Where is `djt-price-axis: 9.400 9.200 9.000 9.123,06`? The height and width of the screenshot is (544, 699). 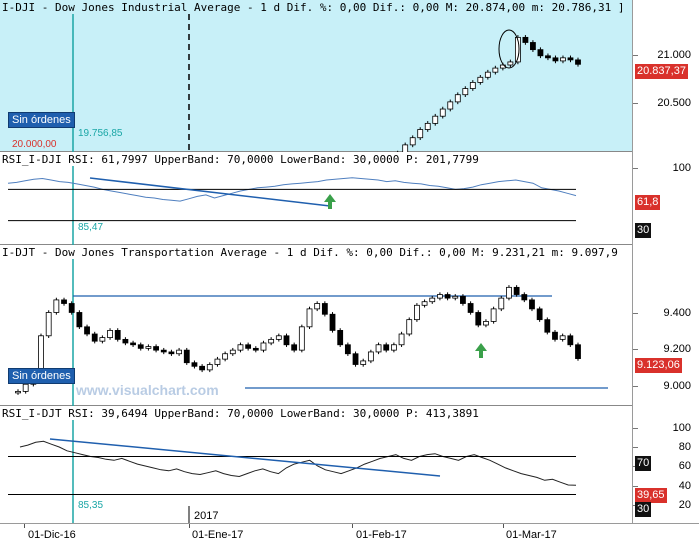 djt-price-axis: 9.400 9.200 9.000 9.123,06 is located at coordinates (665, 325).